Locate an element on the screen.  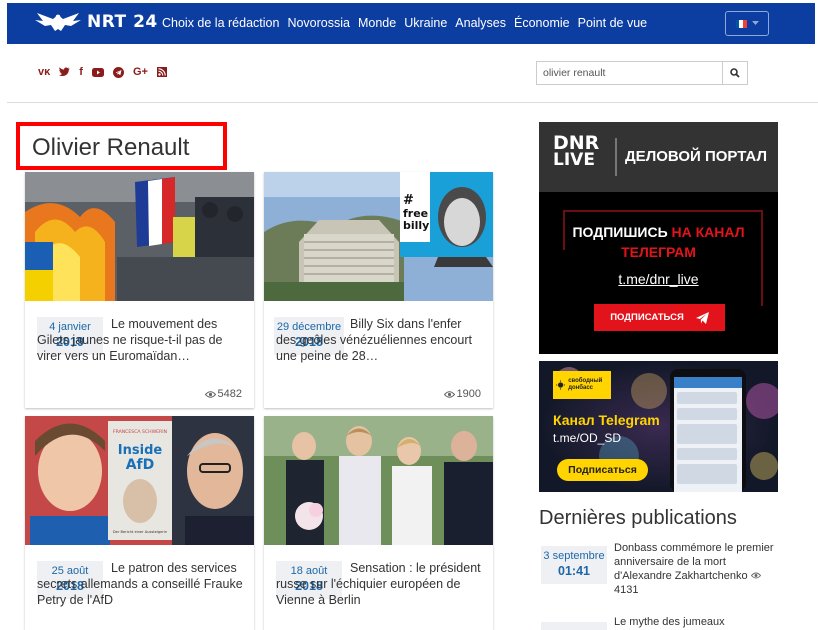
article-thumbnail-protest is located at coordinates (139, 236).